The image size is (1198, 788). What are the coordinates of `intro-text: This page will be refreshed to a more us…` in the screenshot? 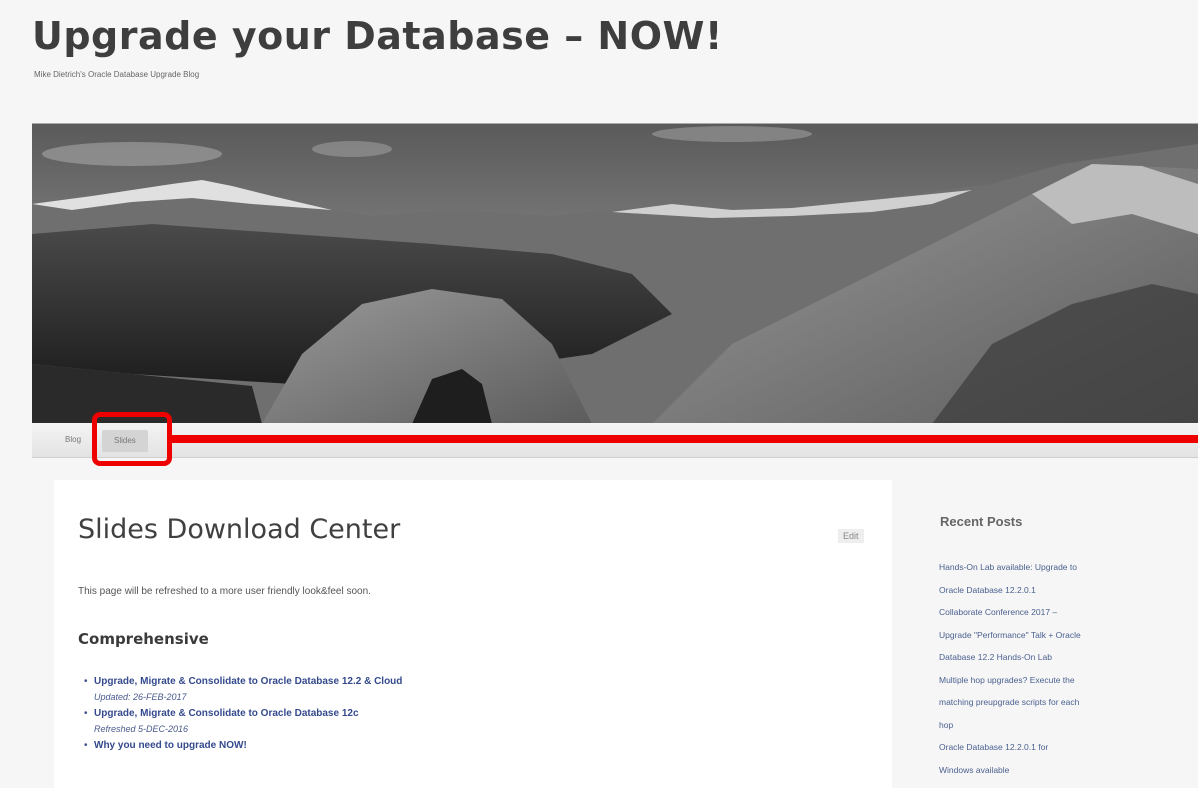 It's located at (224, 591).